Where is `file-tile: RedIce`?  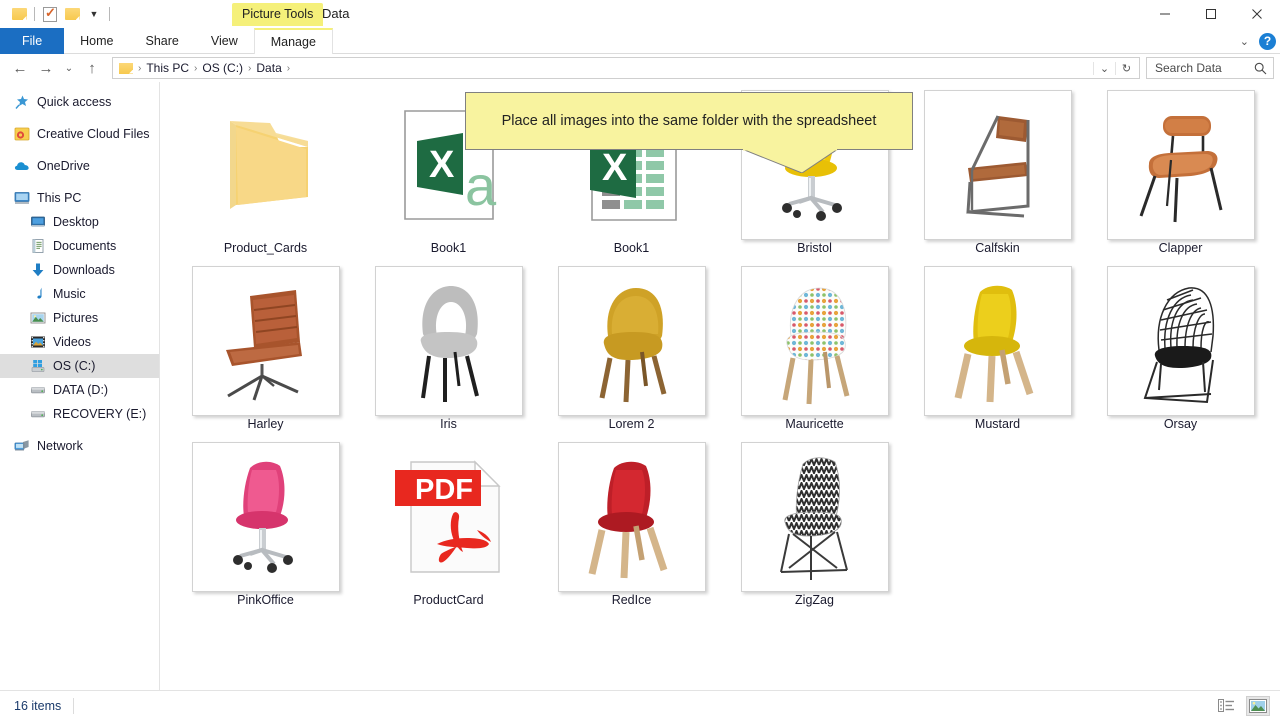
file-tile: RedIce is located at coordinates (631, 530).